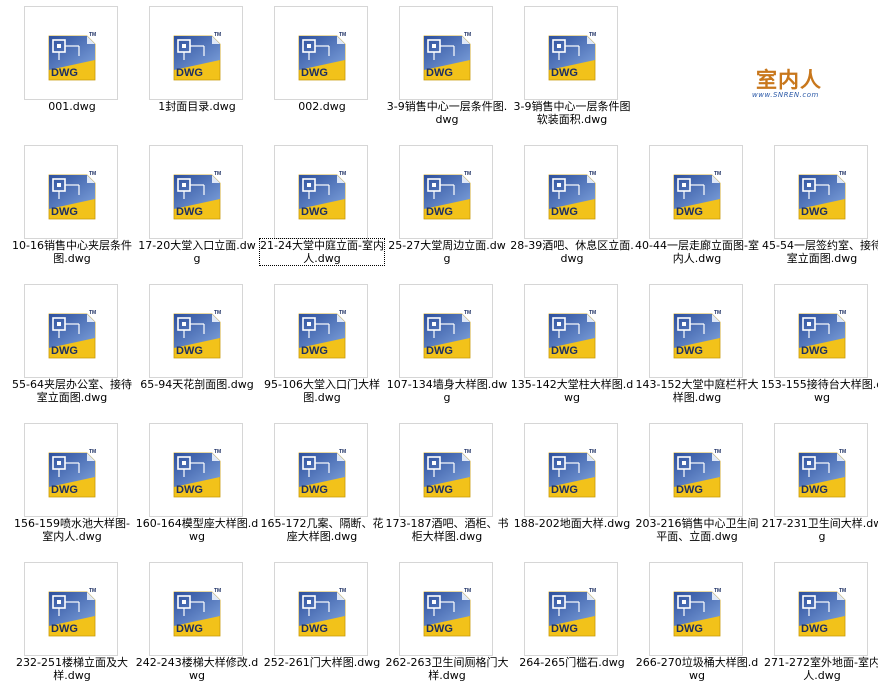 Image resolution: width=878 pixels, height=700 pixels. I want to click on file-item: DWG TM 165-172几案、隔断、花座大样图.dwg, so click(322, 485).